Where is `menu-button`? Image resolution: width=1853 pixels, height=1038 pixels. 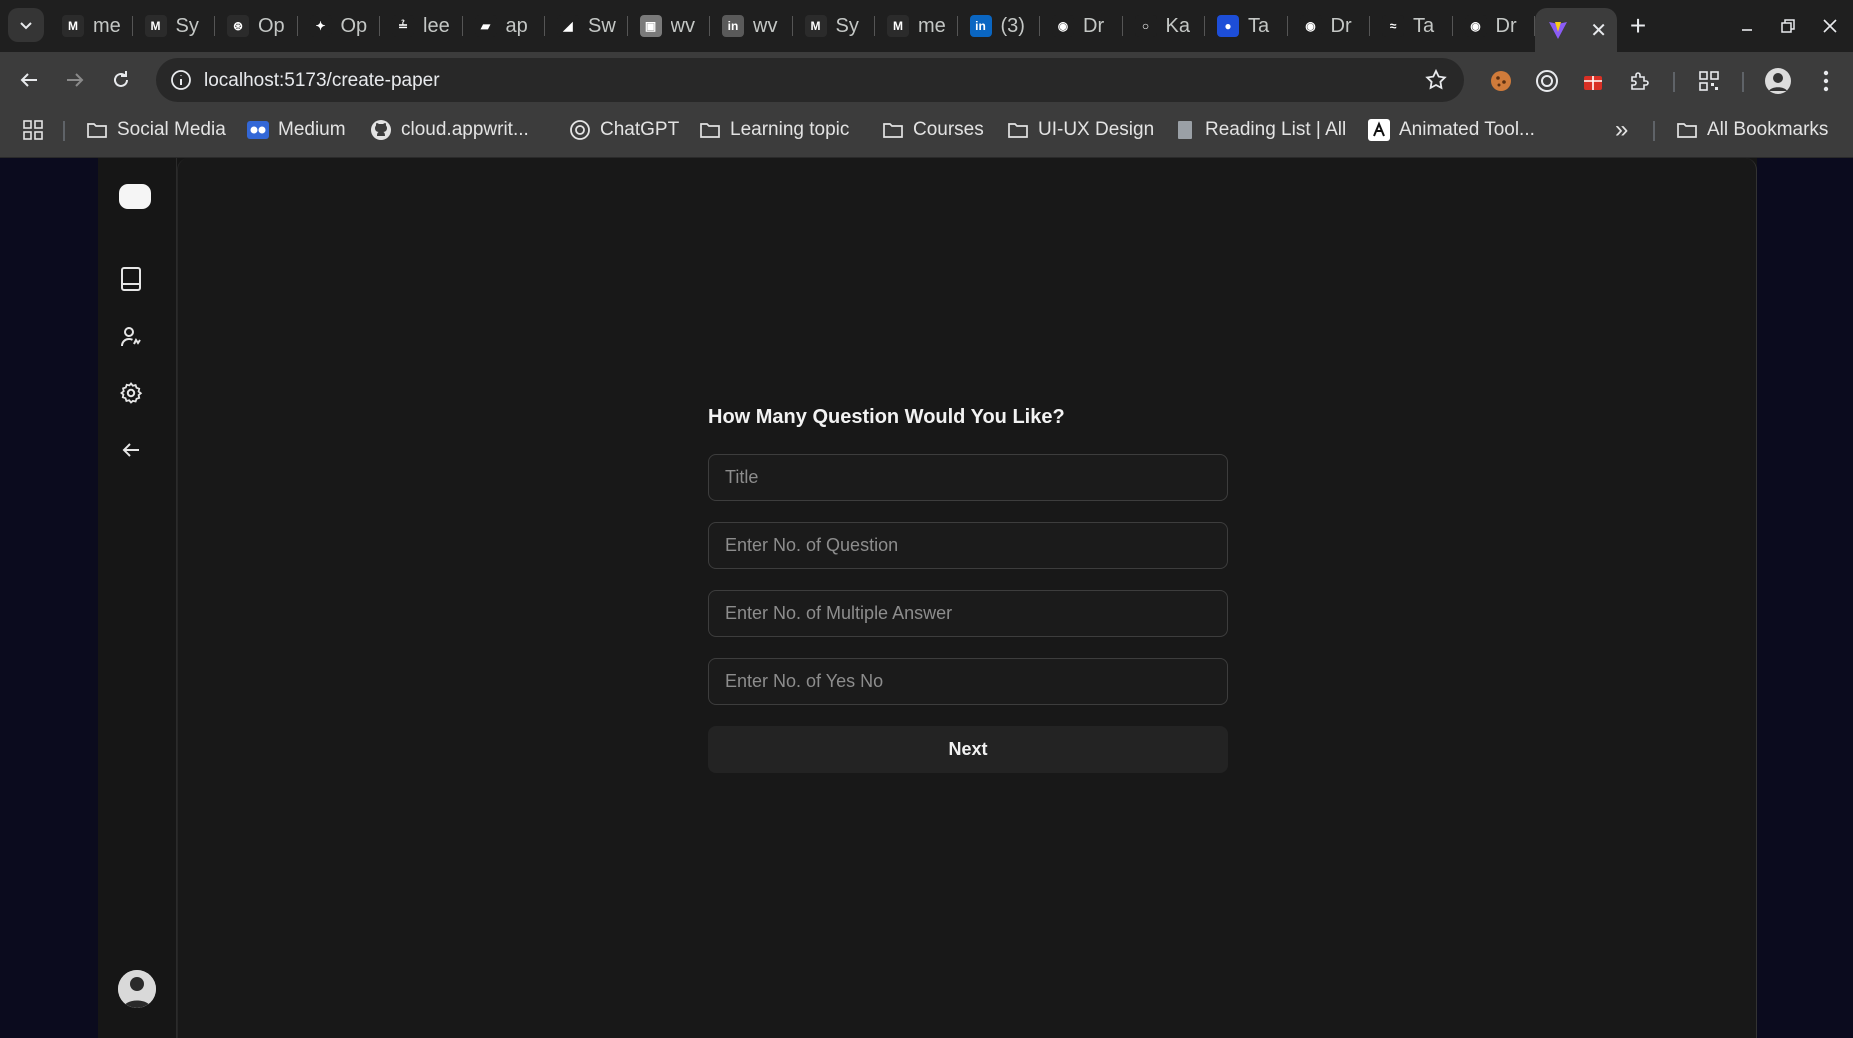
menu-button is located at coordinates (1826, 81).